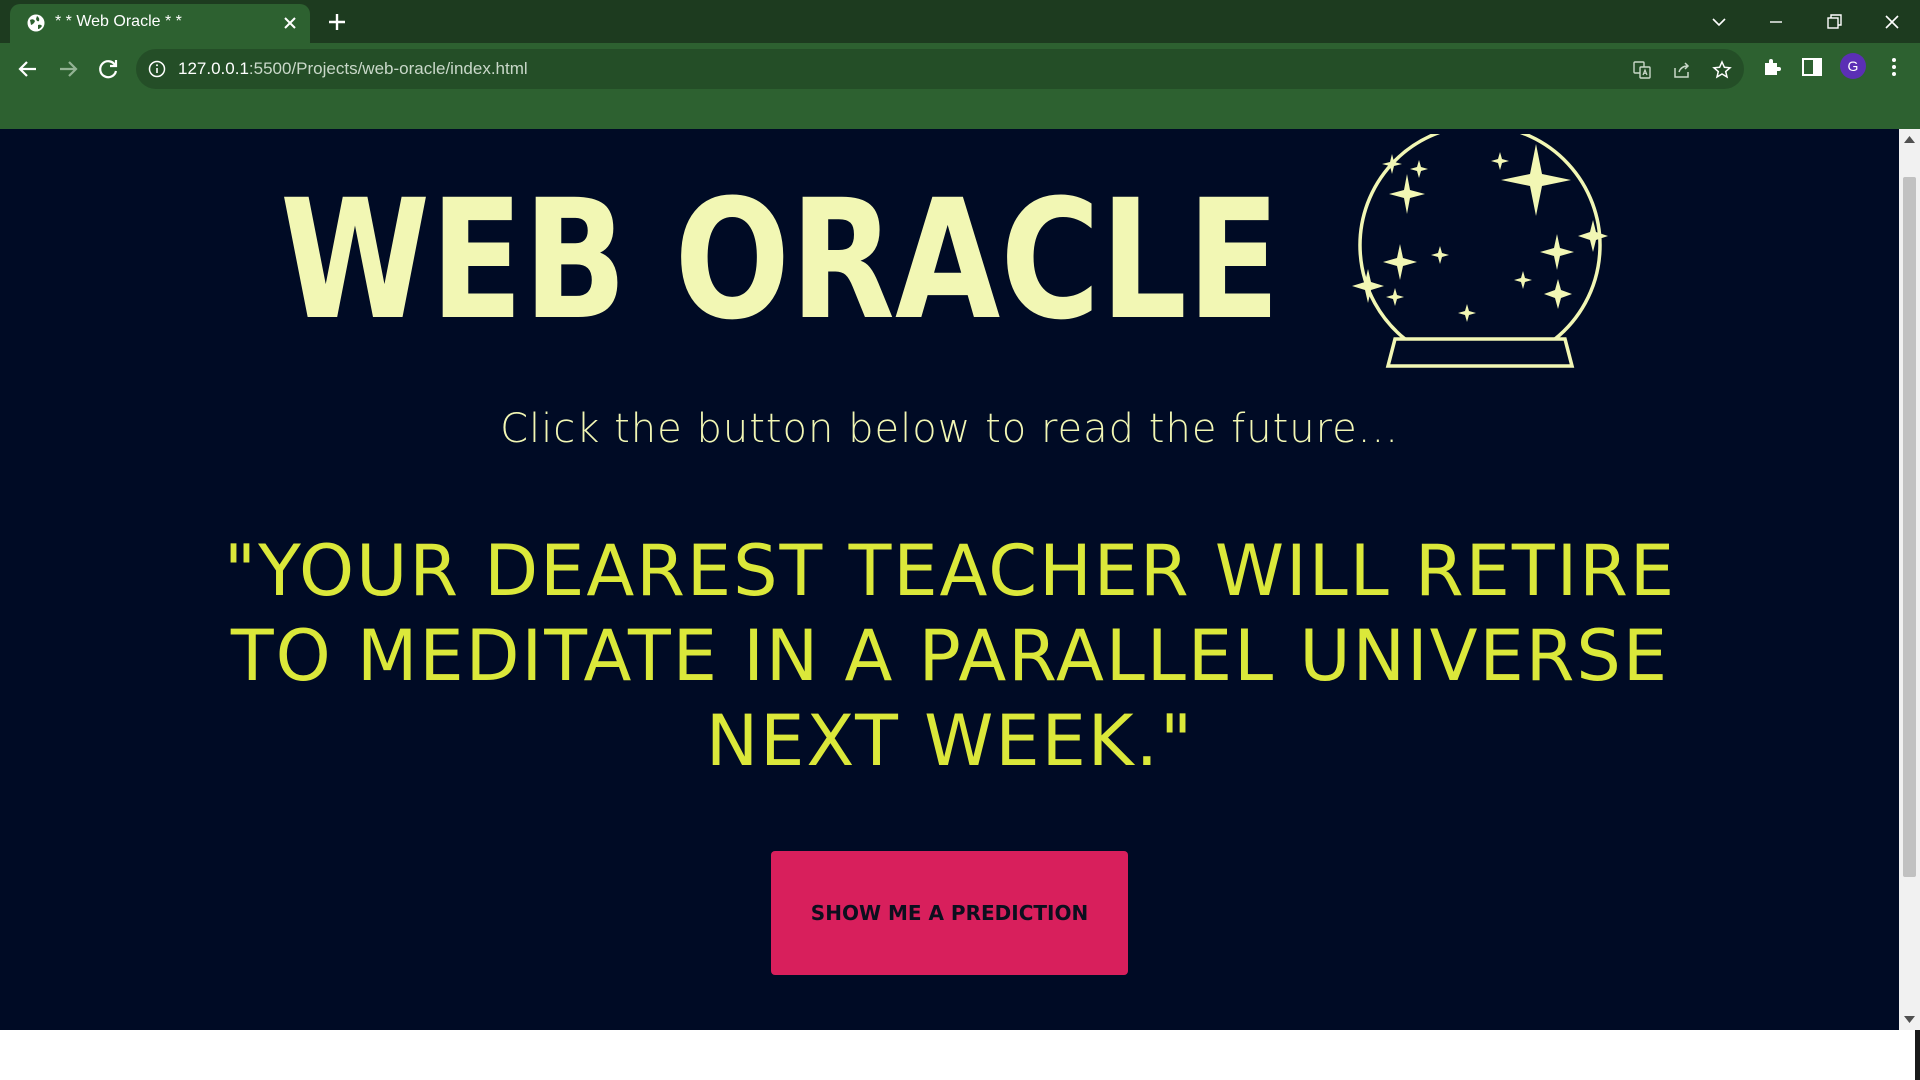 The height and width of the screenshot is (1080, 1920). Describe the element at coordinates (337, 22) in the screenshot. I see `plus-icon` at that location.